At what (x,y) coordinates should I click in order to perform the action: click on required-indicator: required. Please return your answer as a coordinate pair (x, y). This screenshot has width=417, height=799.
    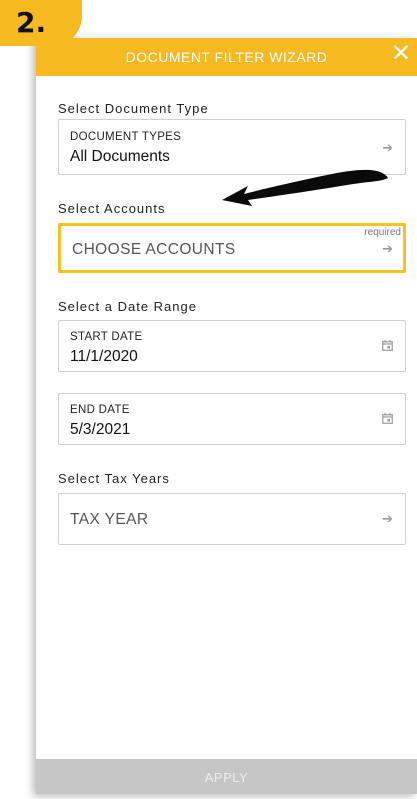
    Looking at the image, I should click on (382, 232).